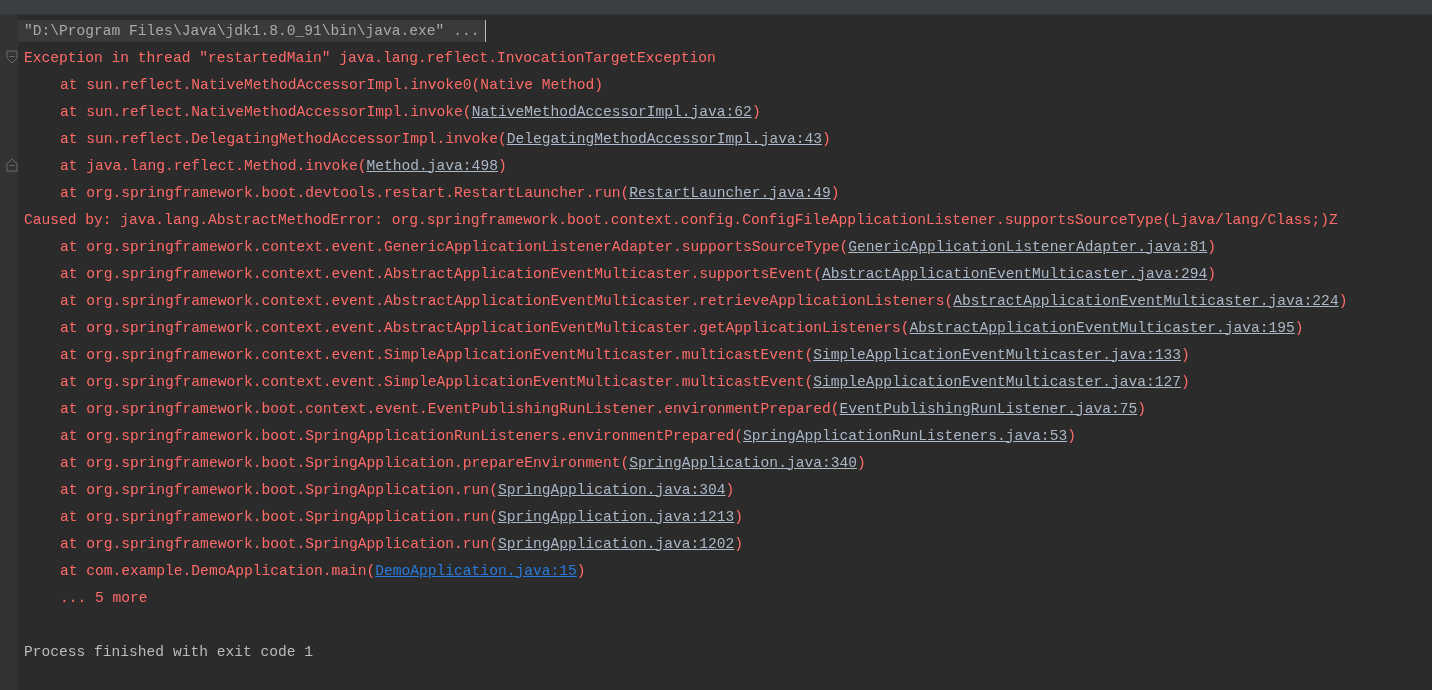 This screenshot has width=1432, height=690. Describe the element at coordinates (625, 354) in the screenshot. I see `stack-frame-line: at org.springframework.context.event.SimpleApplicationEventMulticaster.multicastEvent(SimpleApplicationEventMulticaster.java:133)` at that location.